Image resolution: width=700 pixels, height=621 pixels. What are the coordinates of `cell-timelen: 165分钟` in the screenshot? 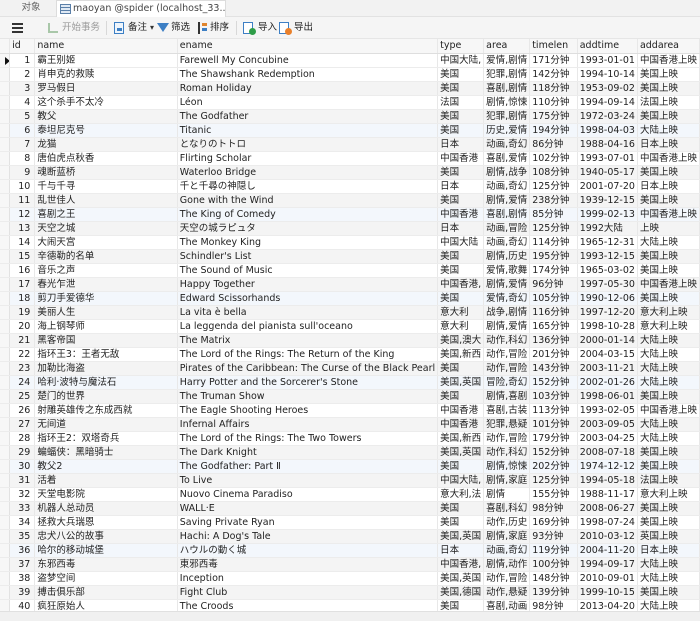 It's located at (553, 326).